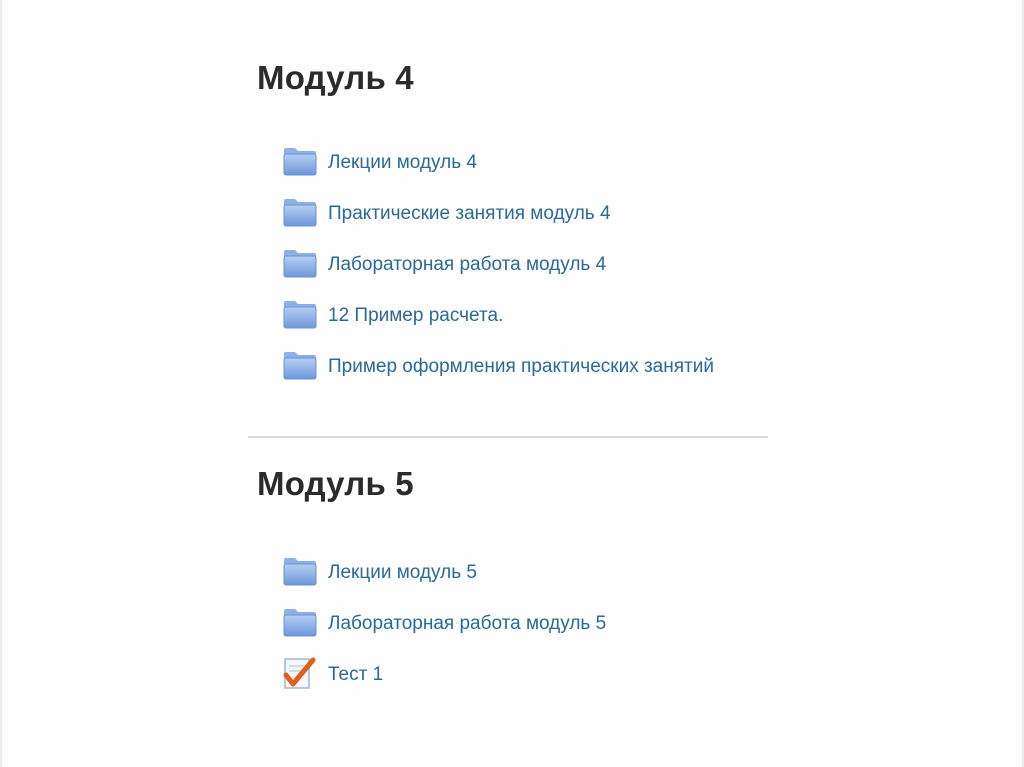  Describe the element at coordinates (444, 672) in the screenshot. I see `activity-quiz-1: Тест 1` at that location.